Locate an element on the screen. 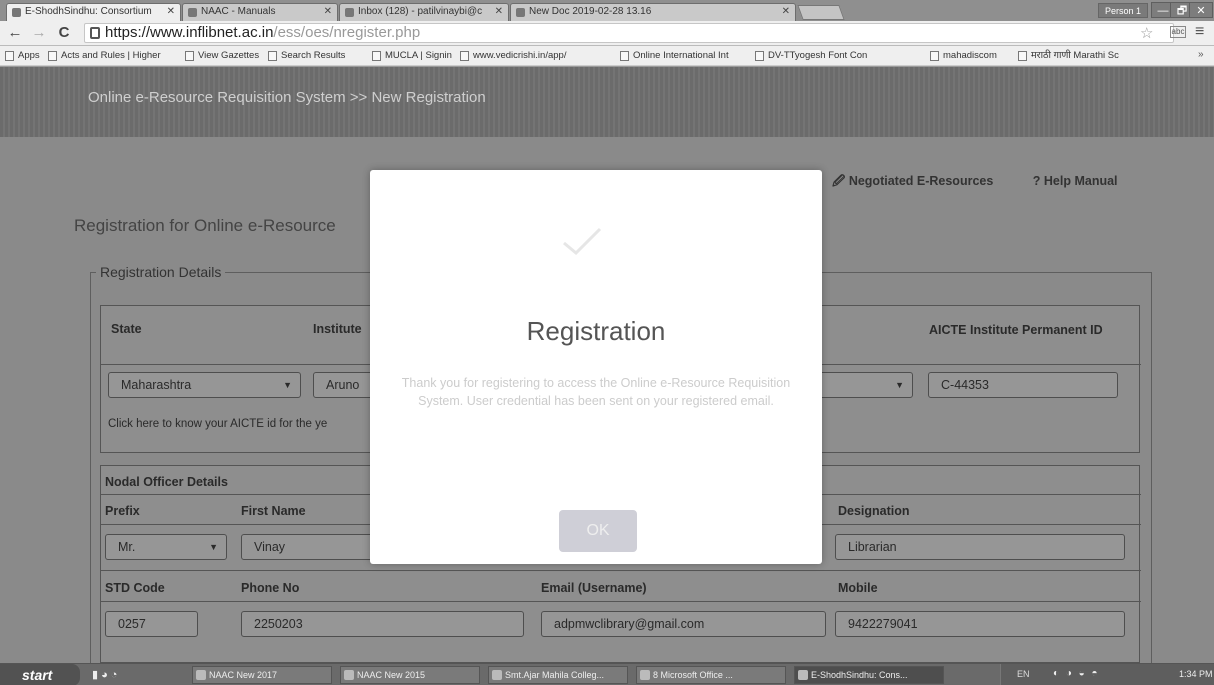  prefix-select: Mr. ▼ is located at coordinates (166, 547).